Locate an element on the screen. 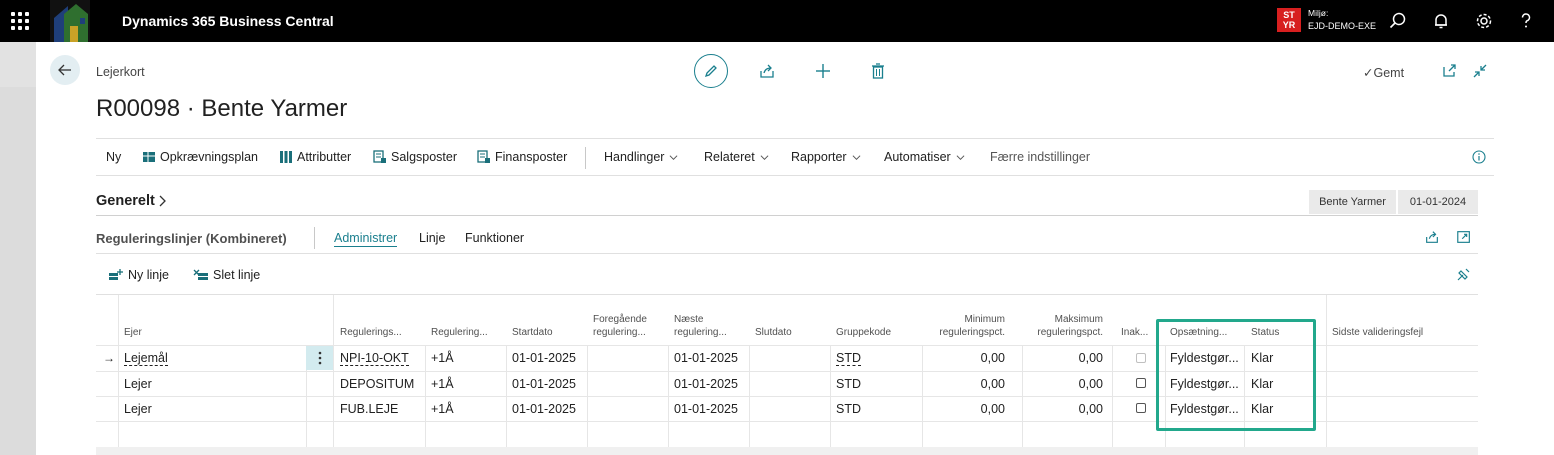 The width and height of the screenshot is (1554, 455). grid-footer is located at coordinates (787, 451).